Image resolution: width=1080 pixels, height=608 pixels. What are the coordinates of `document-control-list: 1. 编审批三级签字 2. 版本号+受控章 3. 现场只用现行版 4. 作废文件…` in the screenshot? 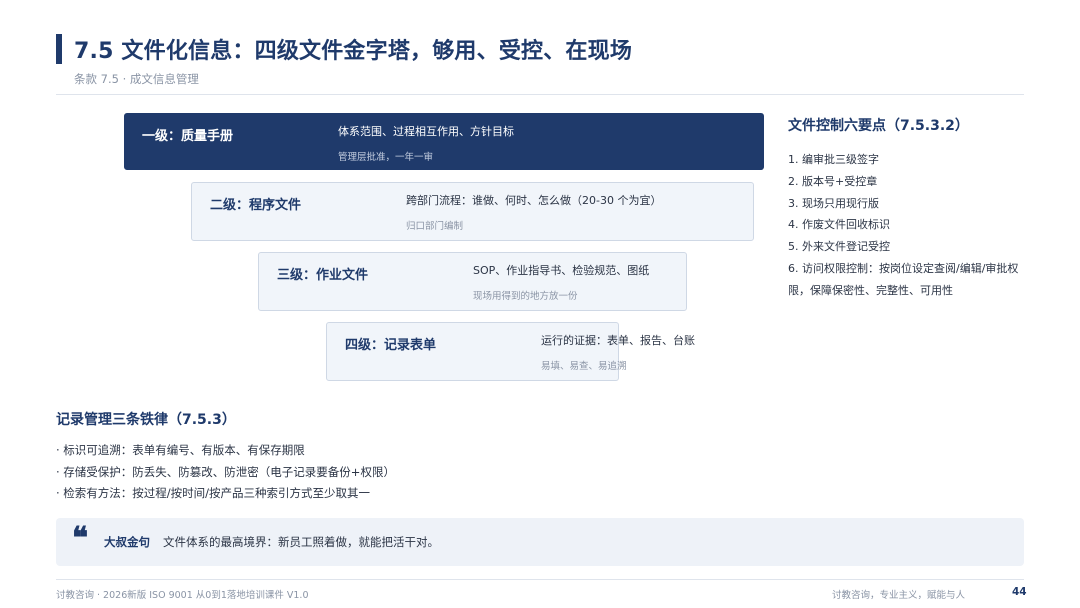 It's located at (908, 225).